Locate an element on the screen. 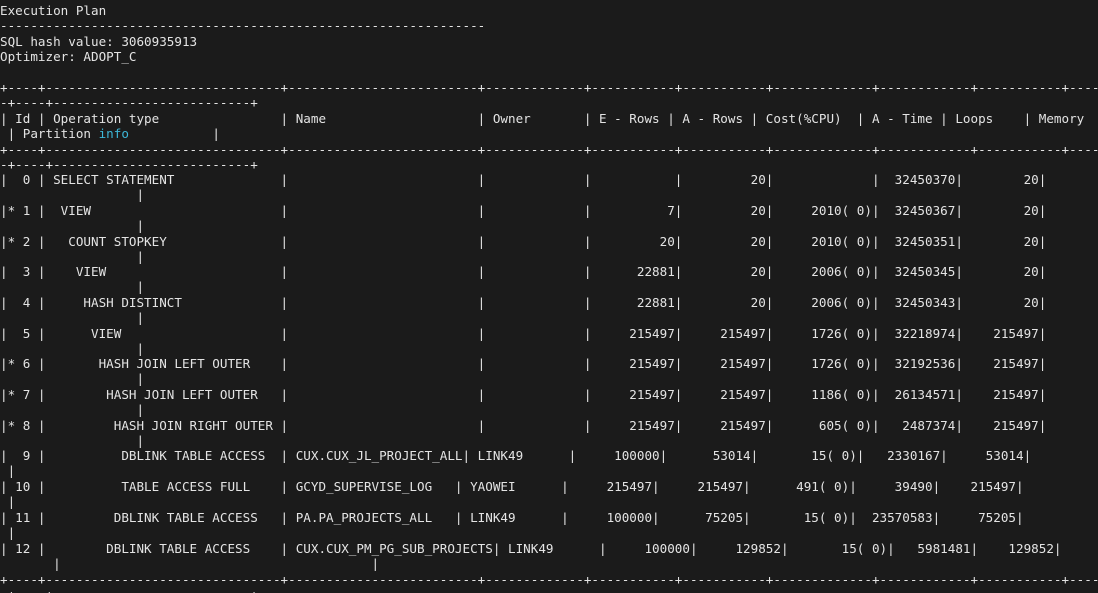  header-info-highlight: info is located at coordinates (113, 133).